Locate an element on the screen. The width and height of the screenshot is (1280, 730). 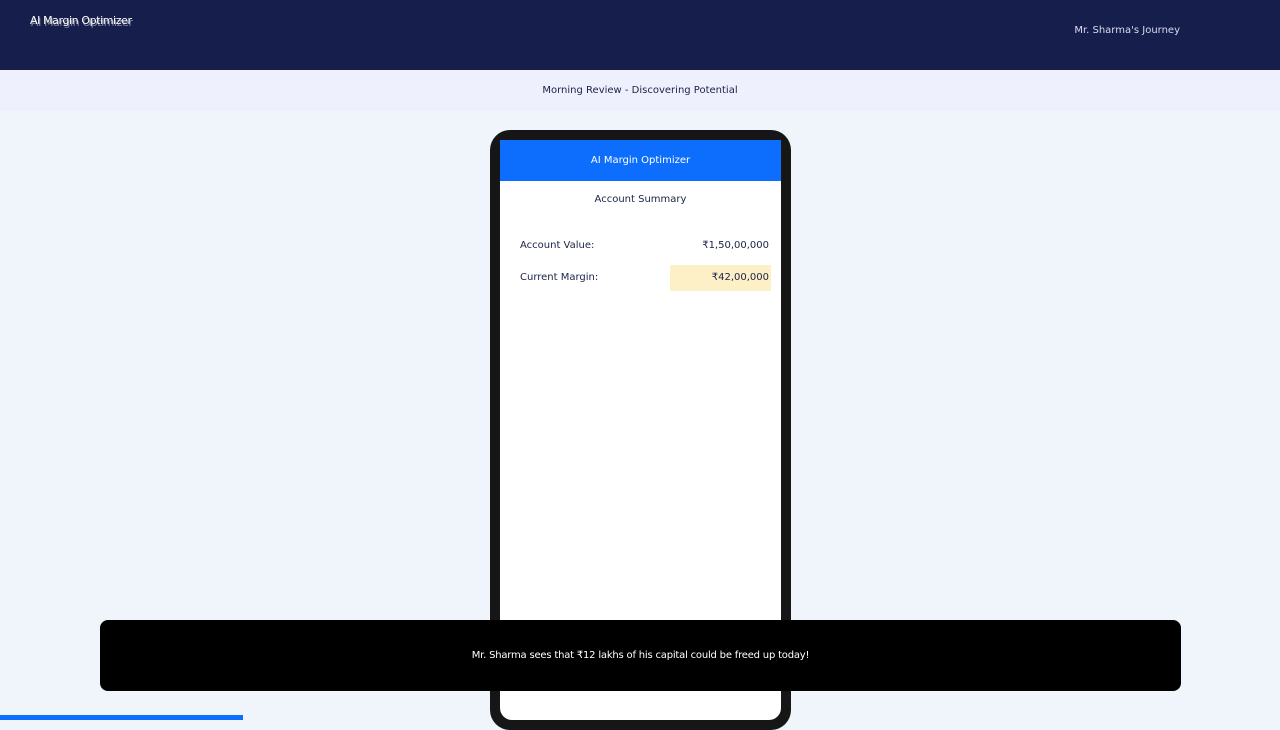
journey-label: Mr. Sharma's Journey is located at coordinates (1127, 30).